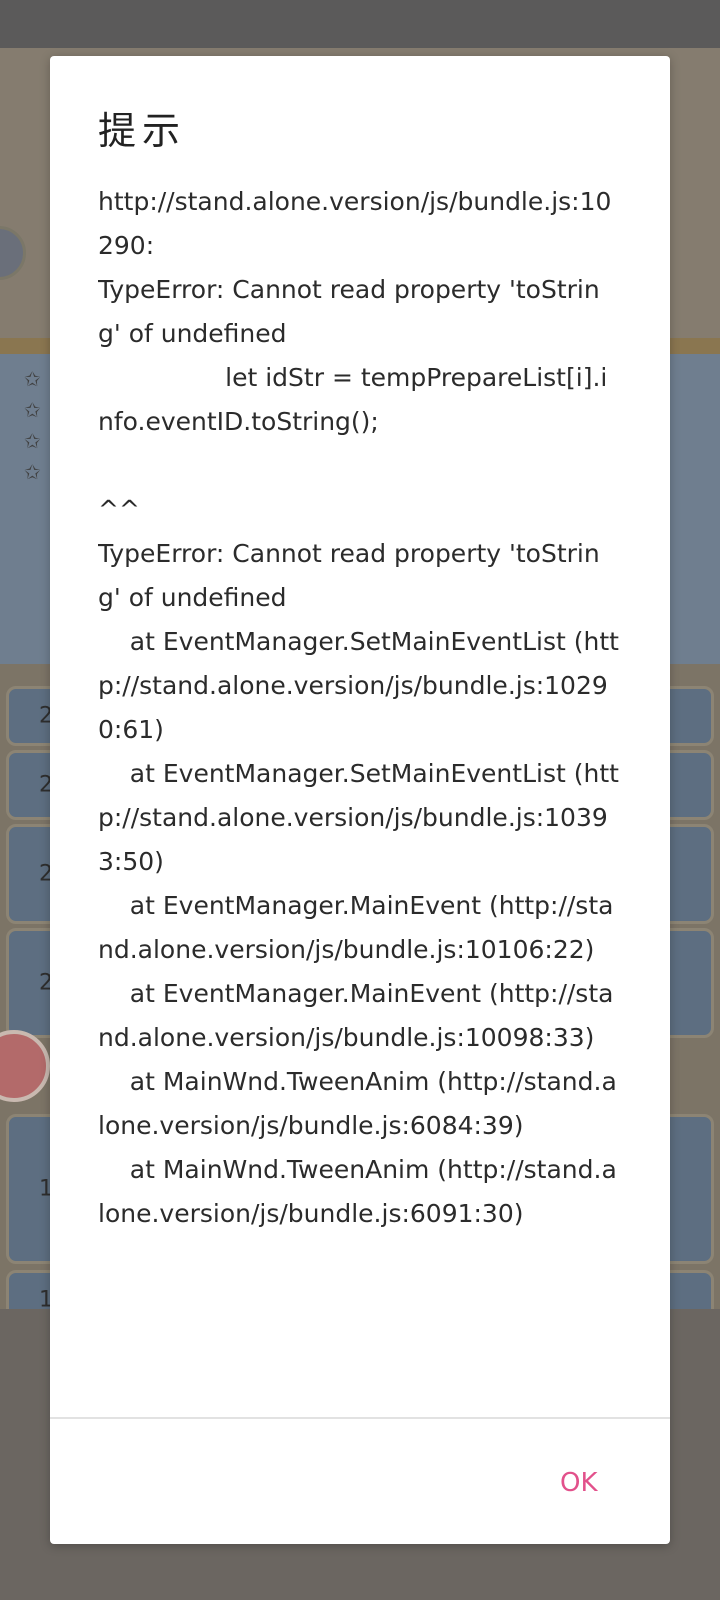  Describe the element at coordinates (360, 1418) in the screenshot. I see `dialog-divider` at that location.